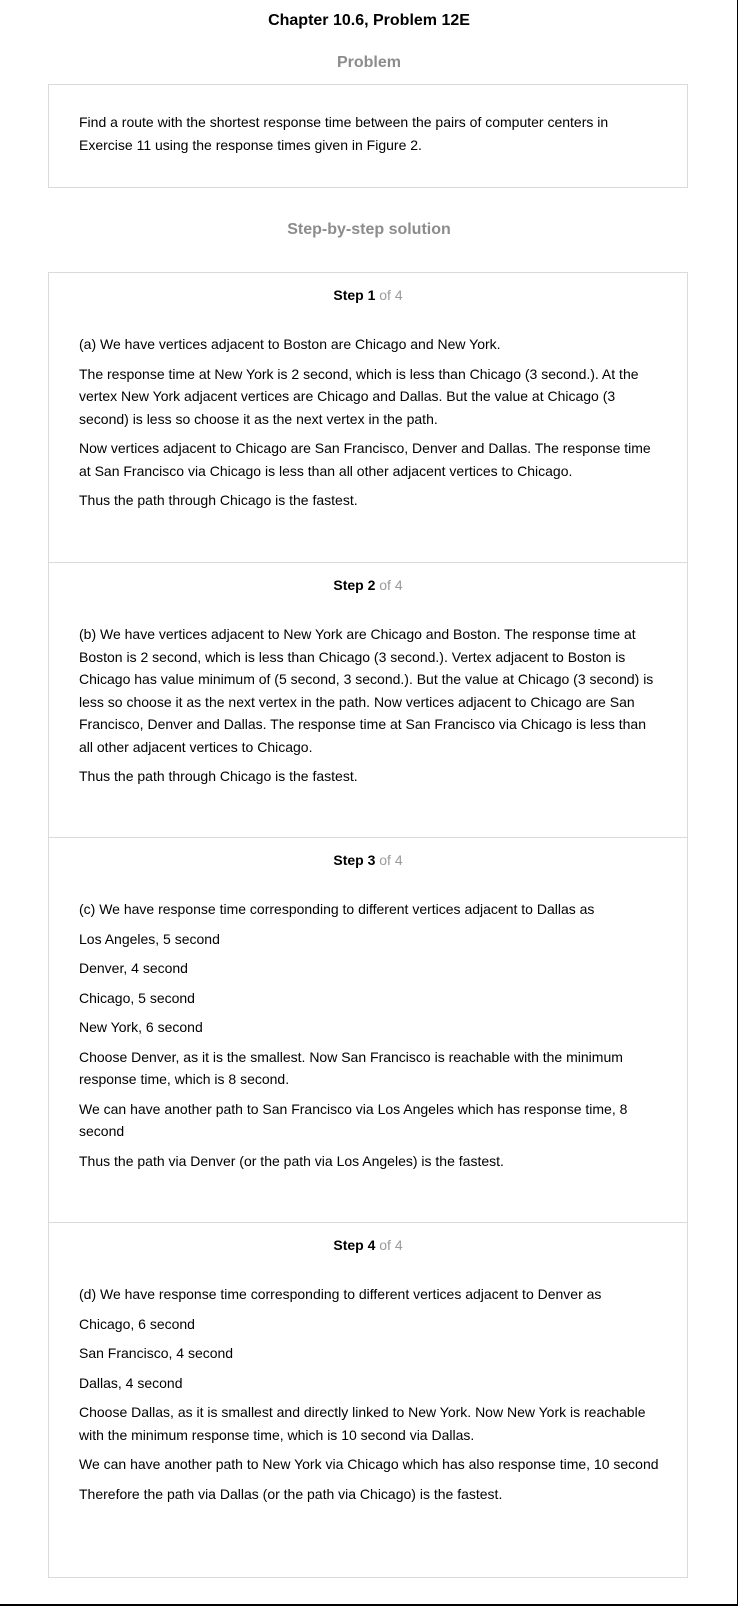 This screenshot has width=738, height=1606. What do you see at coordinates (354, 585) in the screenshot?
I see `step-number: Step 2` at bounding box center [354, 585].